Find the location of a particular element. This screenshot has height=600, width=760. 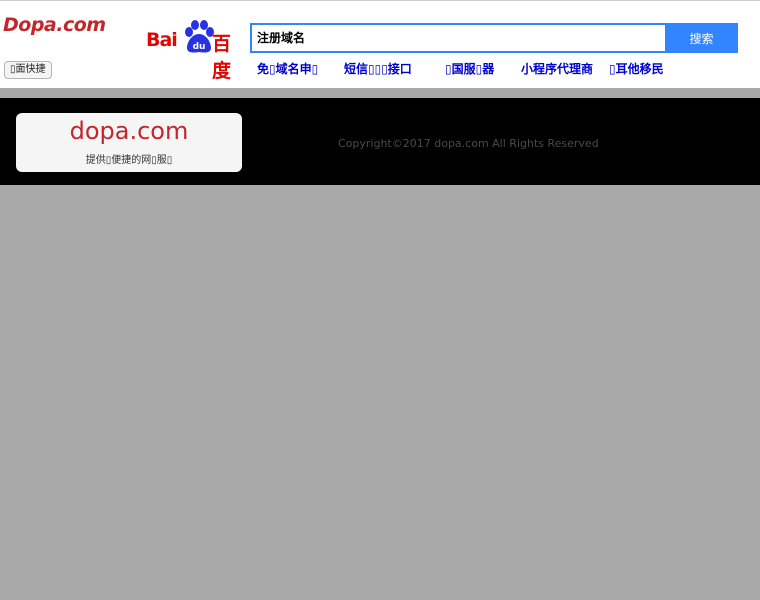

card-domain: dopa.com is located at coordinates (129, 131).